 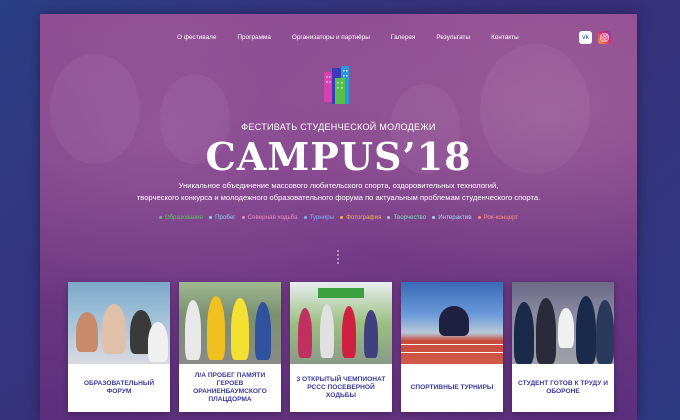 I want to click on tag-run: Пробег, so click(x=222, y=217).